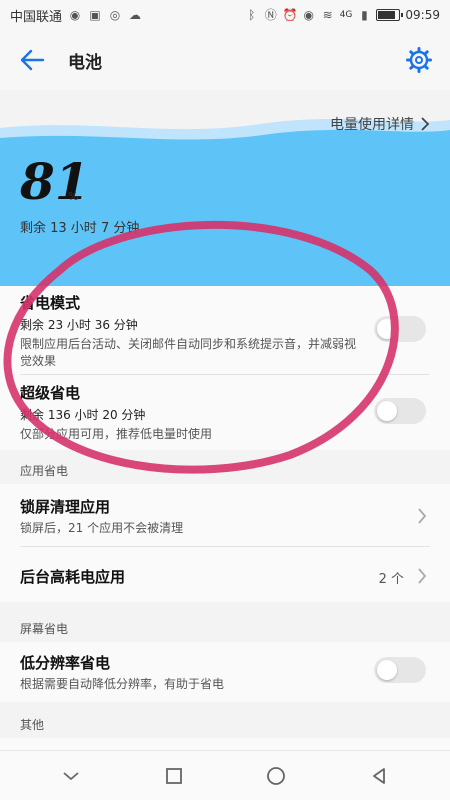 The width and height of the screenshot is (450, 800). I want to click on low-resolution-title: 低分辨率省电, so click(65, 663).